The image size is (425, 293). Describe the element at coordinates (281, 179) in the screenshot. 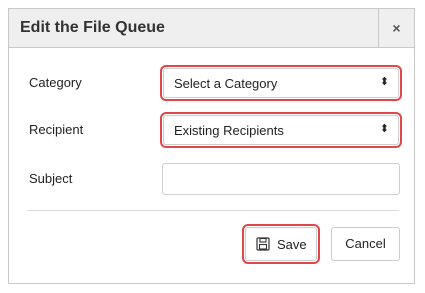

I see `subject-input` at that location.